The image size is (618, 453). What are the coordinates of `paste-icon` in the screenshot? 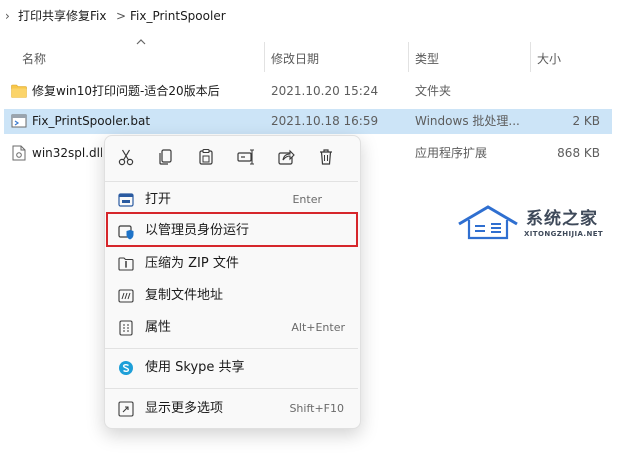 It's located at (206, 157).